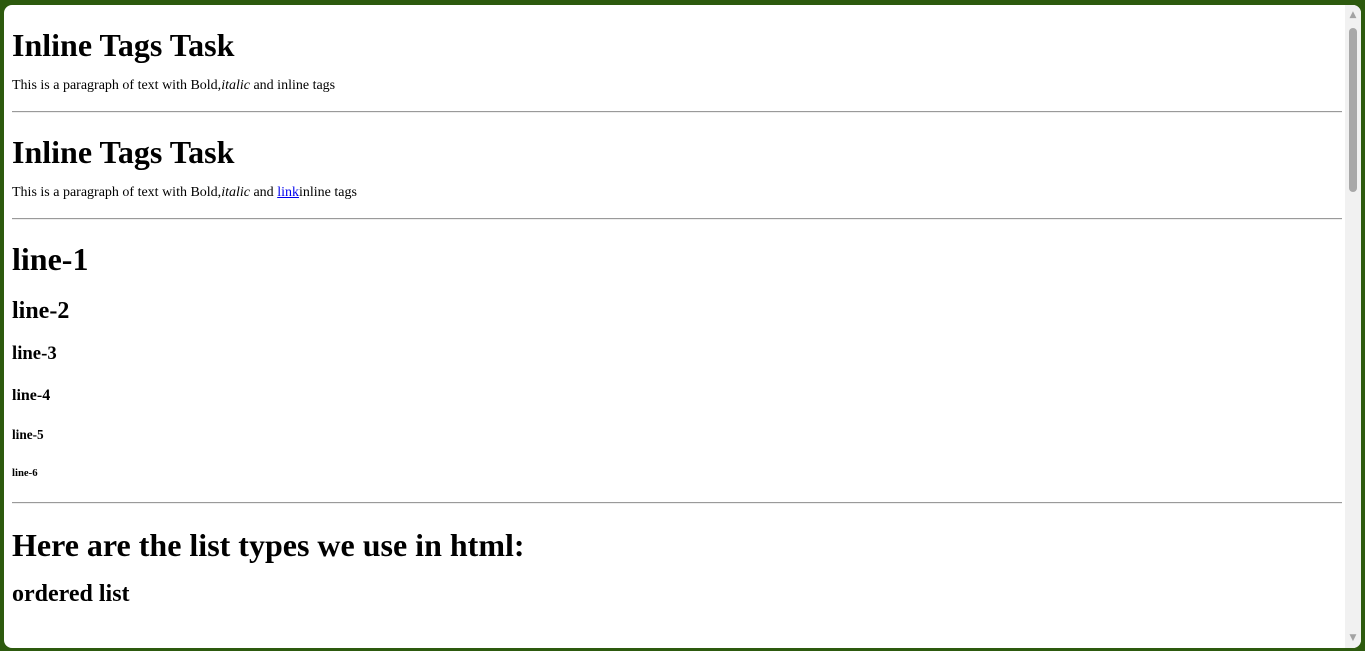 The width and height of the screenshot is (1365, 651). Describe the element at coordinates (1353, 326) in the screenshot. I see `vertical-scrollbar: ▲ ▼` at that location.